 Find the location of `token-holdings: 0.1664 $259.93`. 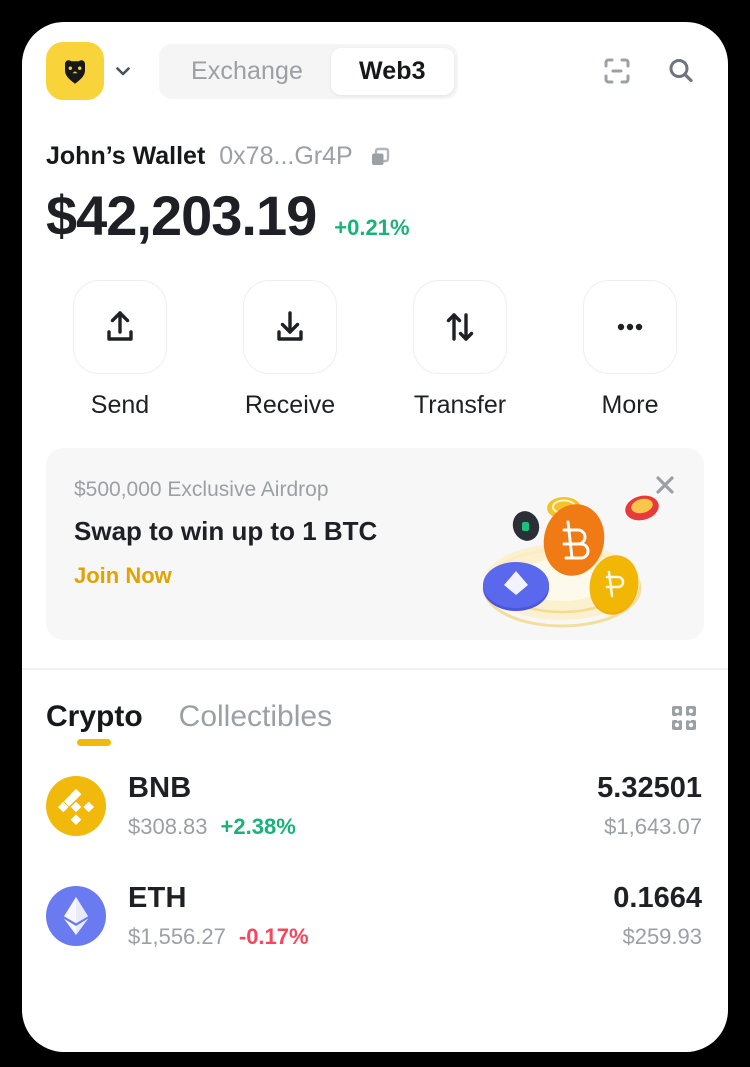

token-holdings: 0.1664 $259.93 is located at coordinates (657, 916).